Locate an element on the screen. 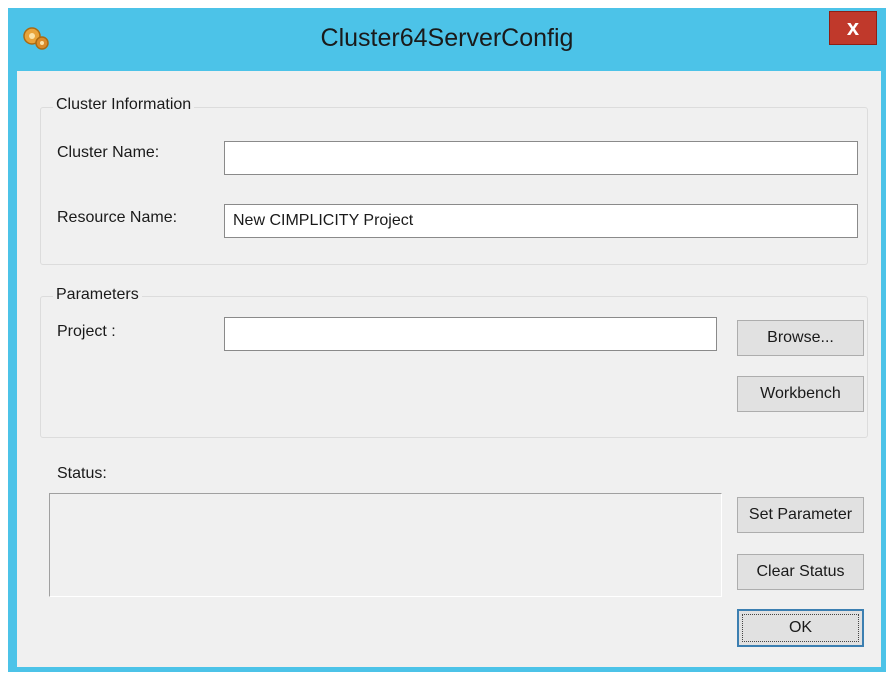  resource-name-input is located at coordinates (541, 221).